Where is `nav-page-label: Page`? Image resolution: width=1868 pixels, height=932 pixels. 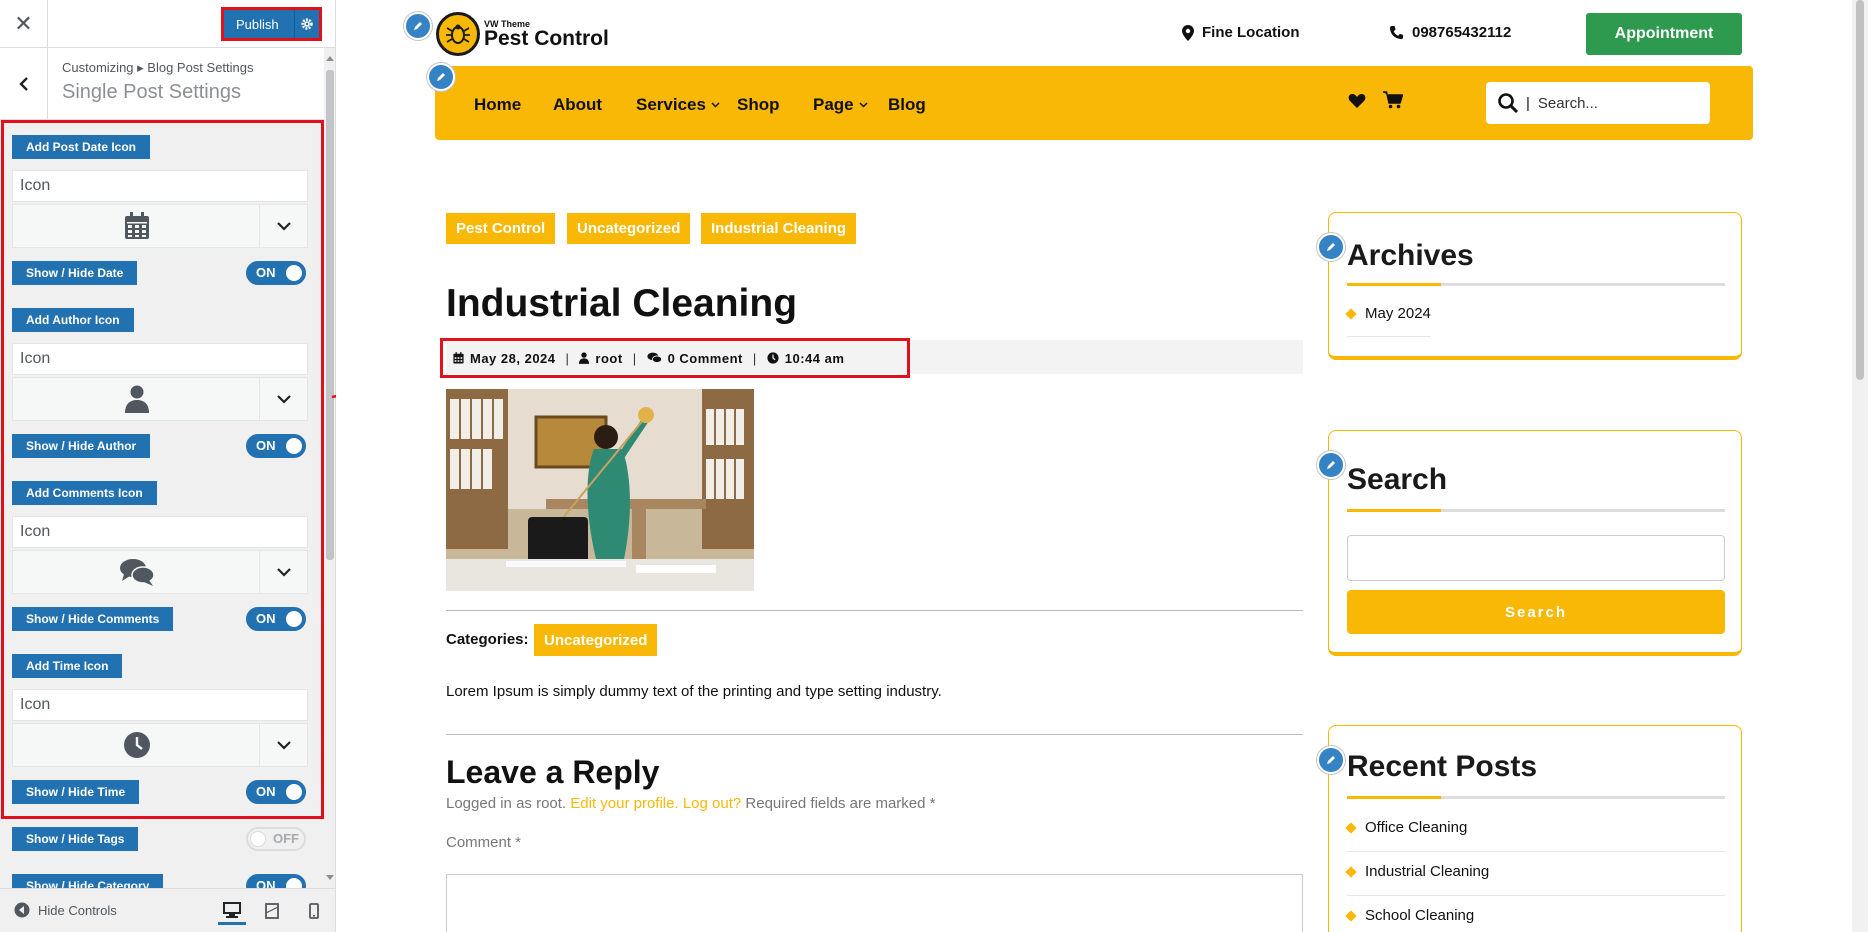
nav-page-label: Page is located at coordinates (833, 104).